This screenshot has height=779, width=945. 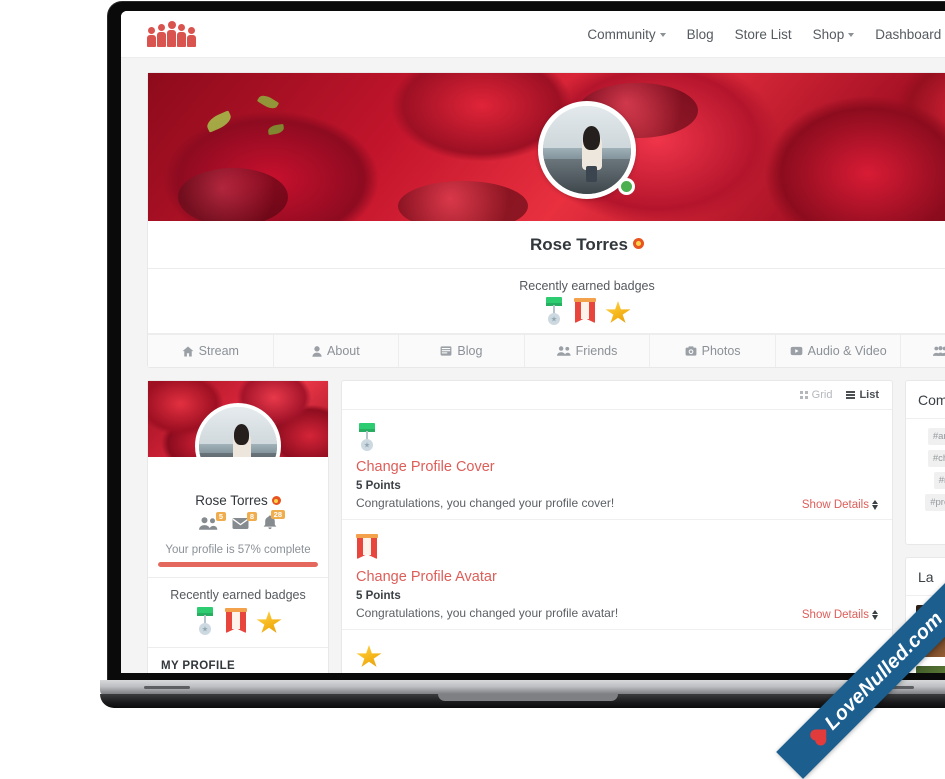 I want to click on tab-label: Photos, so click(x=721, y=351).